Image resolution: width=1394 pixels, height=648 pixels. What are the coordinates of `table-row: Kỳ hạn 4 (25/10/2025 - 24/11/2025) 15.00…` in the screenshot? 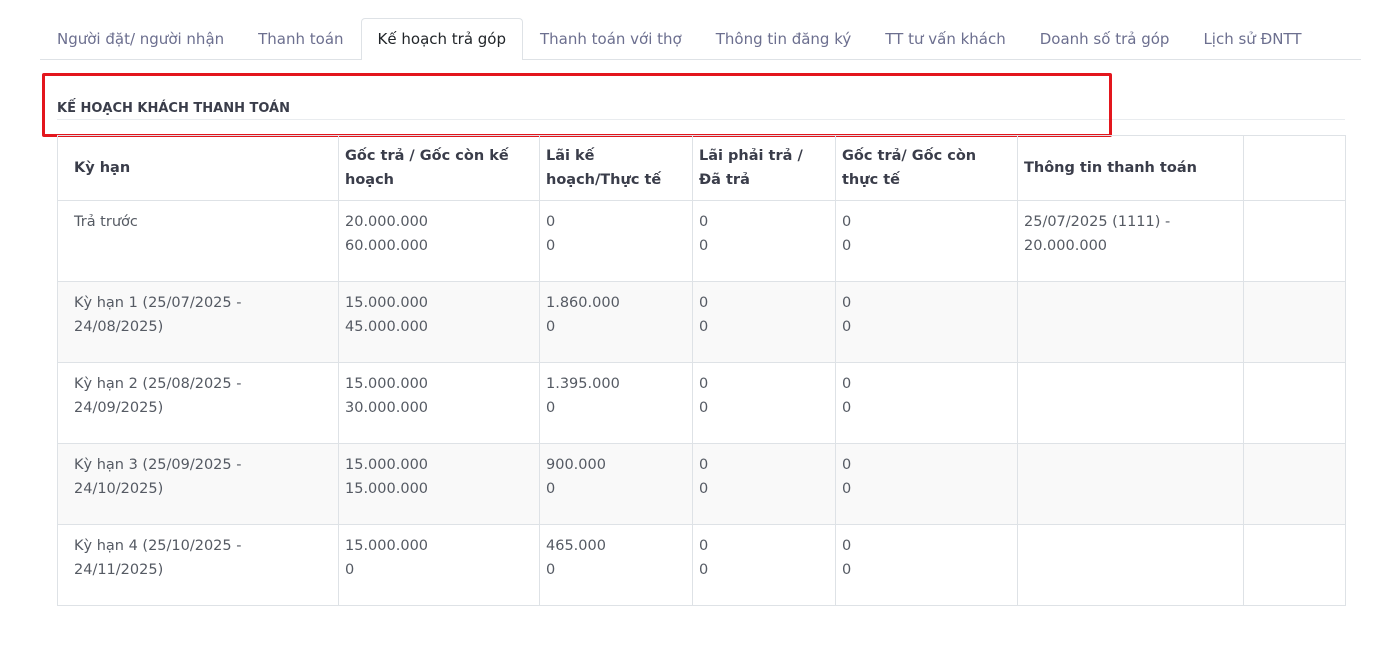 It's located at (701, 565).